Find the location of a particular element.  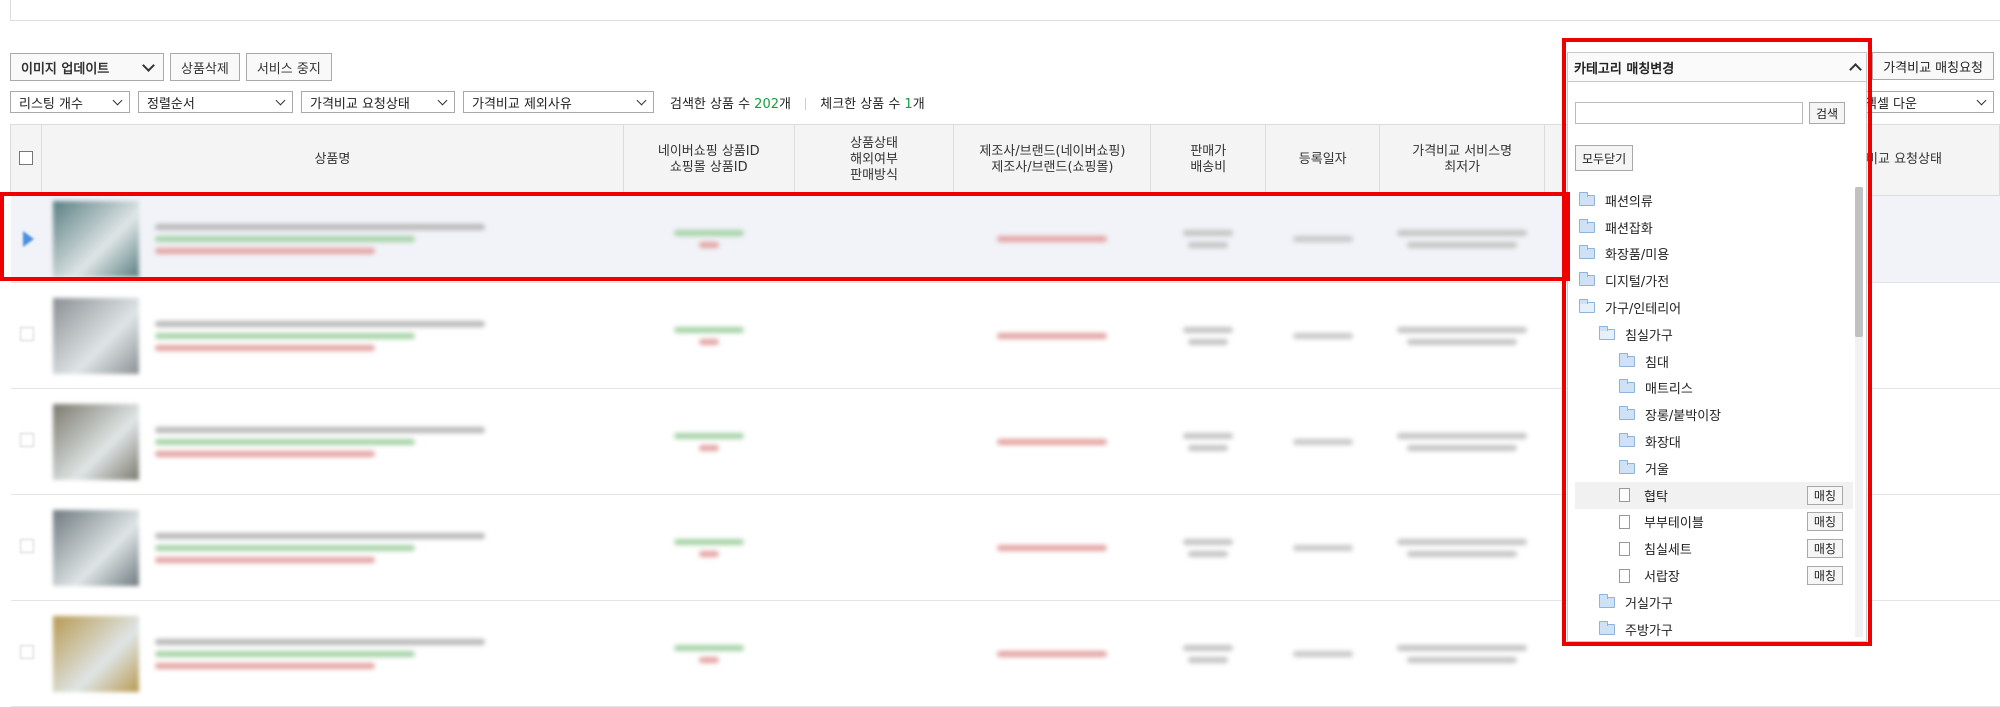

col-price: 판매가 배송비 is located at coordinates (1208, 160).